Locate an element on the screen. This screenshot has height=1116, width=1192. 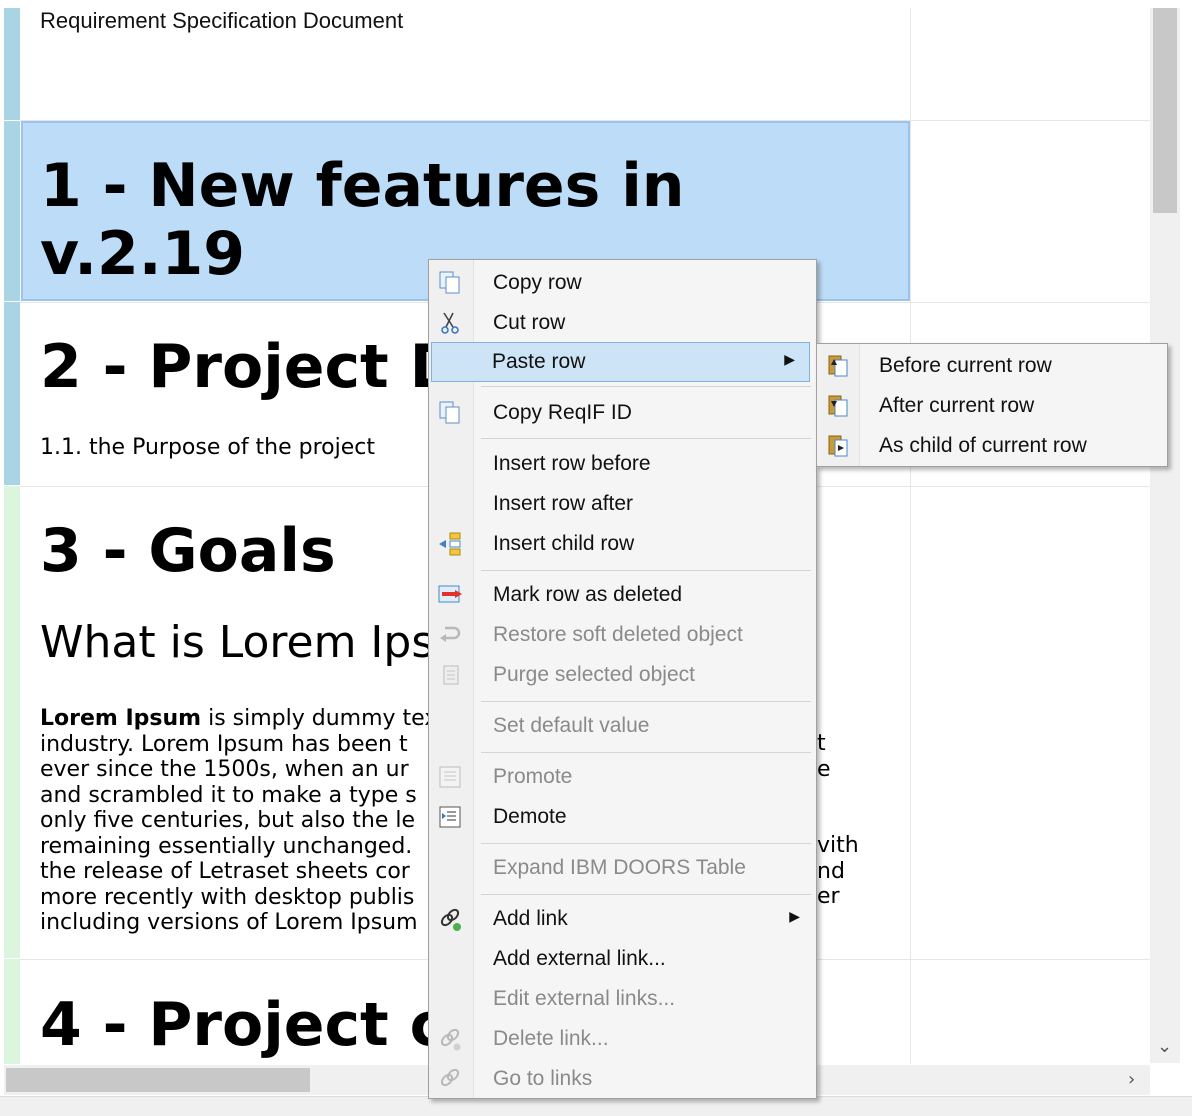
paste-after-icon is located at coordinates (838, 406).